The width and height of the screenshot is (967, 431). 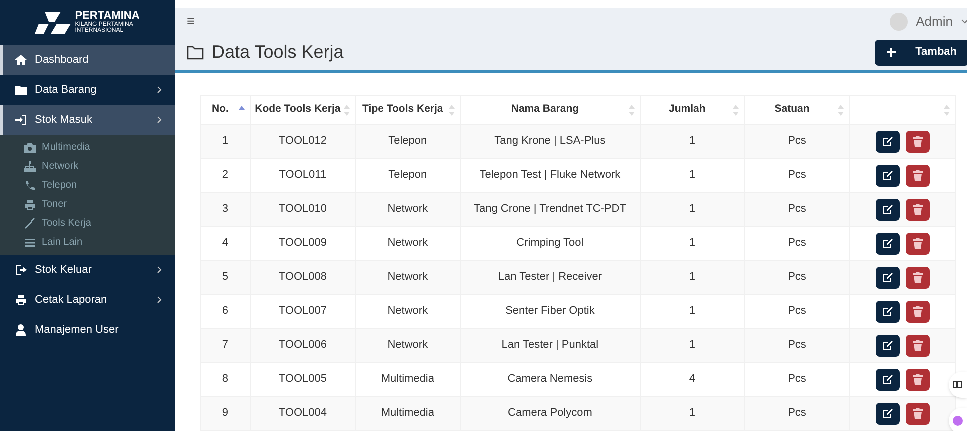 What do you see at coordinates (797, 110) in the screenshot?
I see `column-header: Satuan` at bounding box center [797, 110].